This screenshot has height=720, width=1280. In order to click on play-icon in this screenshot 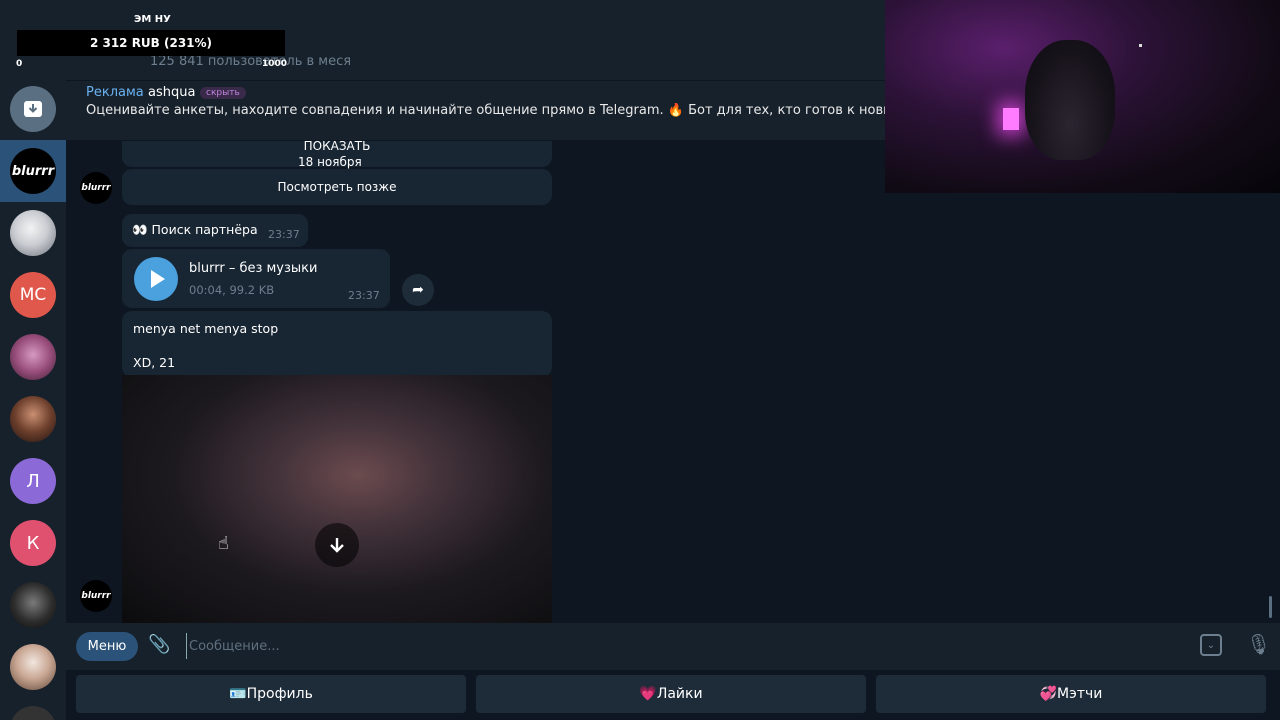, I will do `click(156, 279)`.